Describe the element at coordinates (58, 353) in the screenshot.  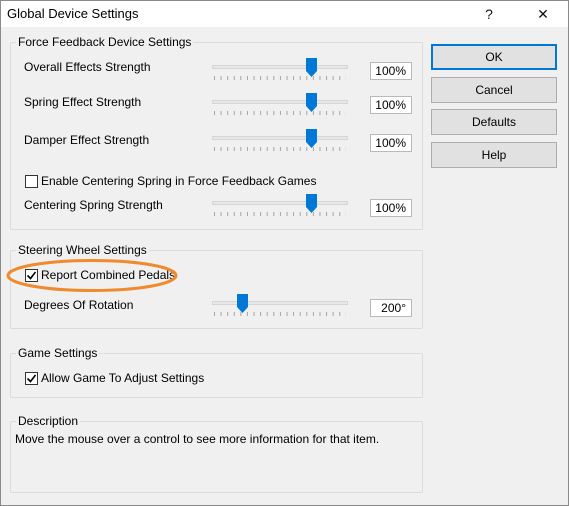
I see `game-settings-group-title: Game Settings` at that location.